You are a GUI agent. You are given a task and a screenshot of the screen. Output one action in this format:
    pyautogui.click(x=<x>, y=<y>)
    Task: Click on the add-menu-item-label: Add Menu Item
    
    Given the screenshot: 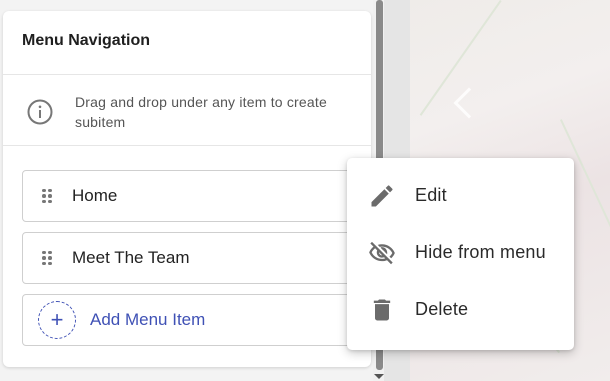 What is the action you would take?
    pyautogui.click(x=148, y=319)
    